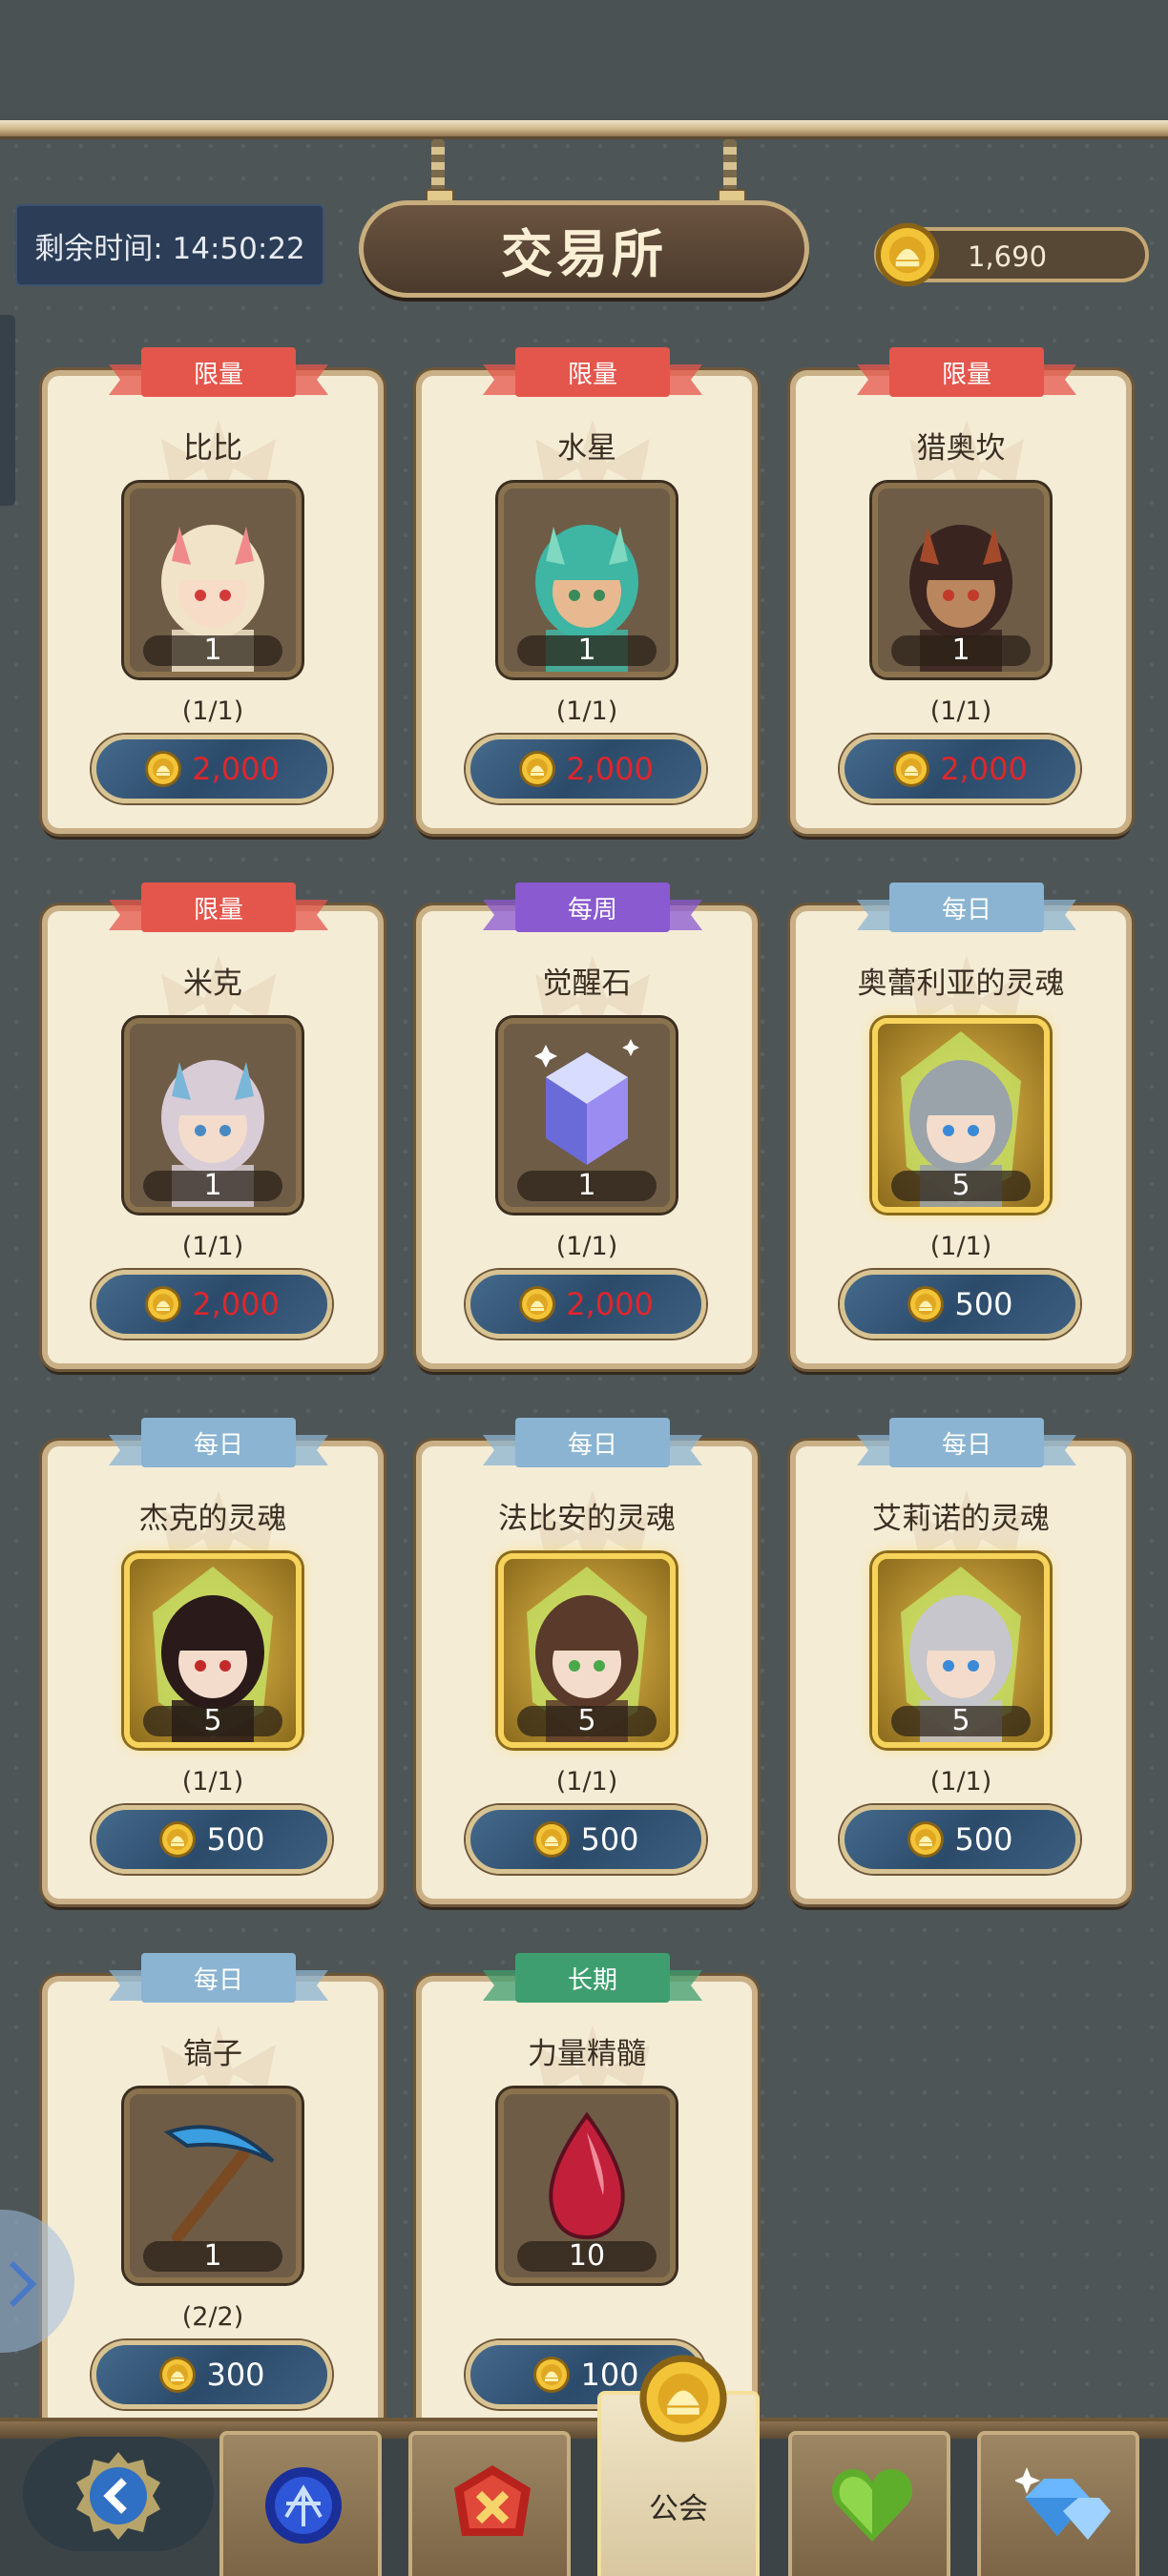  Describe the element at coordinates (587, 1519) in the screenshot. I see `item-name: 法比安的灵魂` at that location.